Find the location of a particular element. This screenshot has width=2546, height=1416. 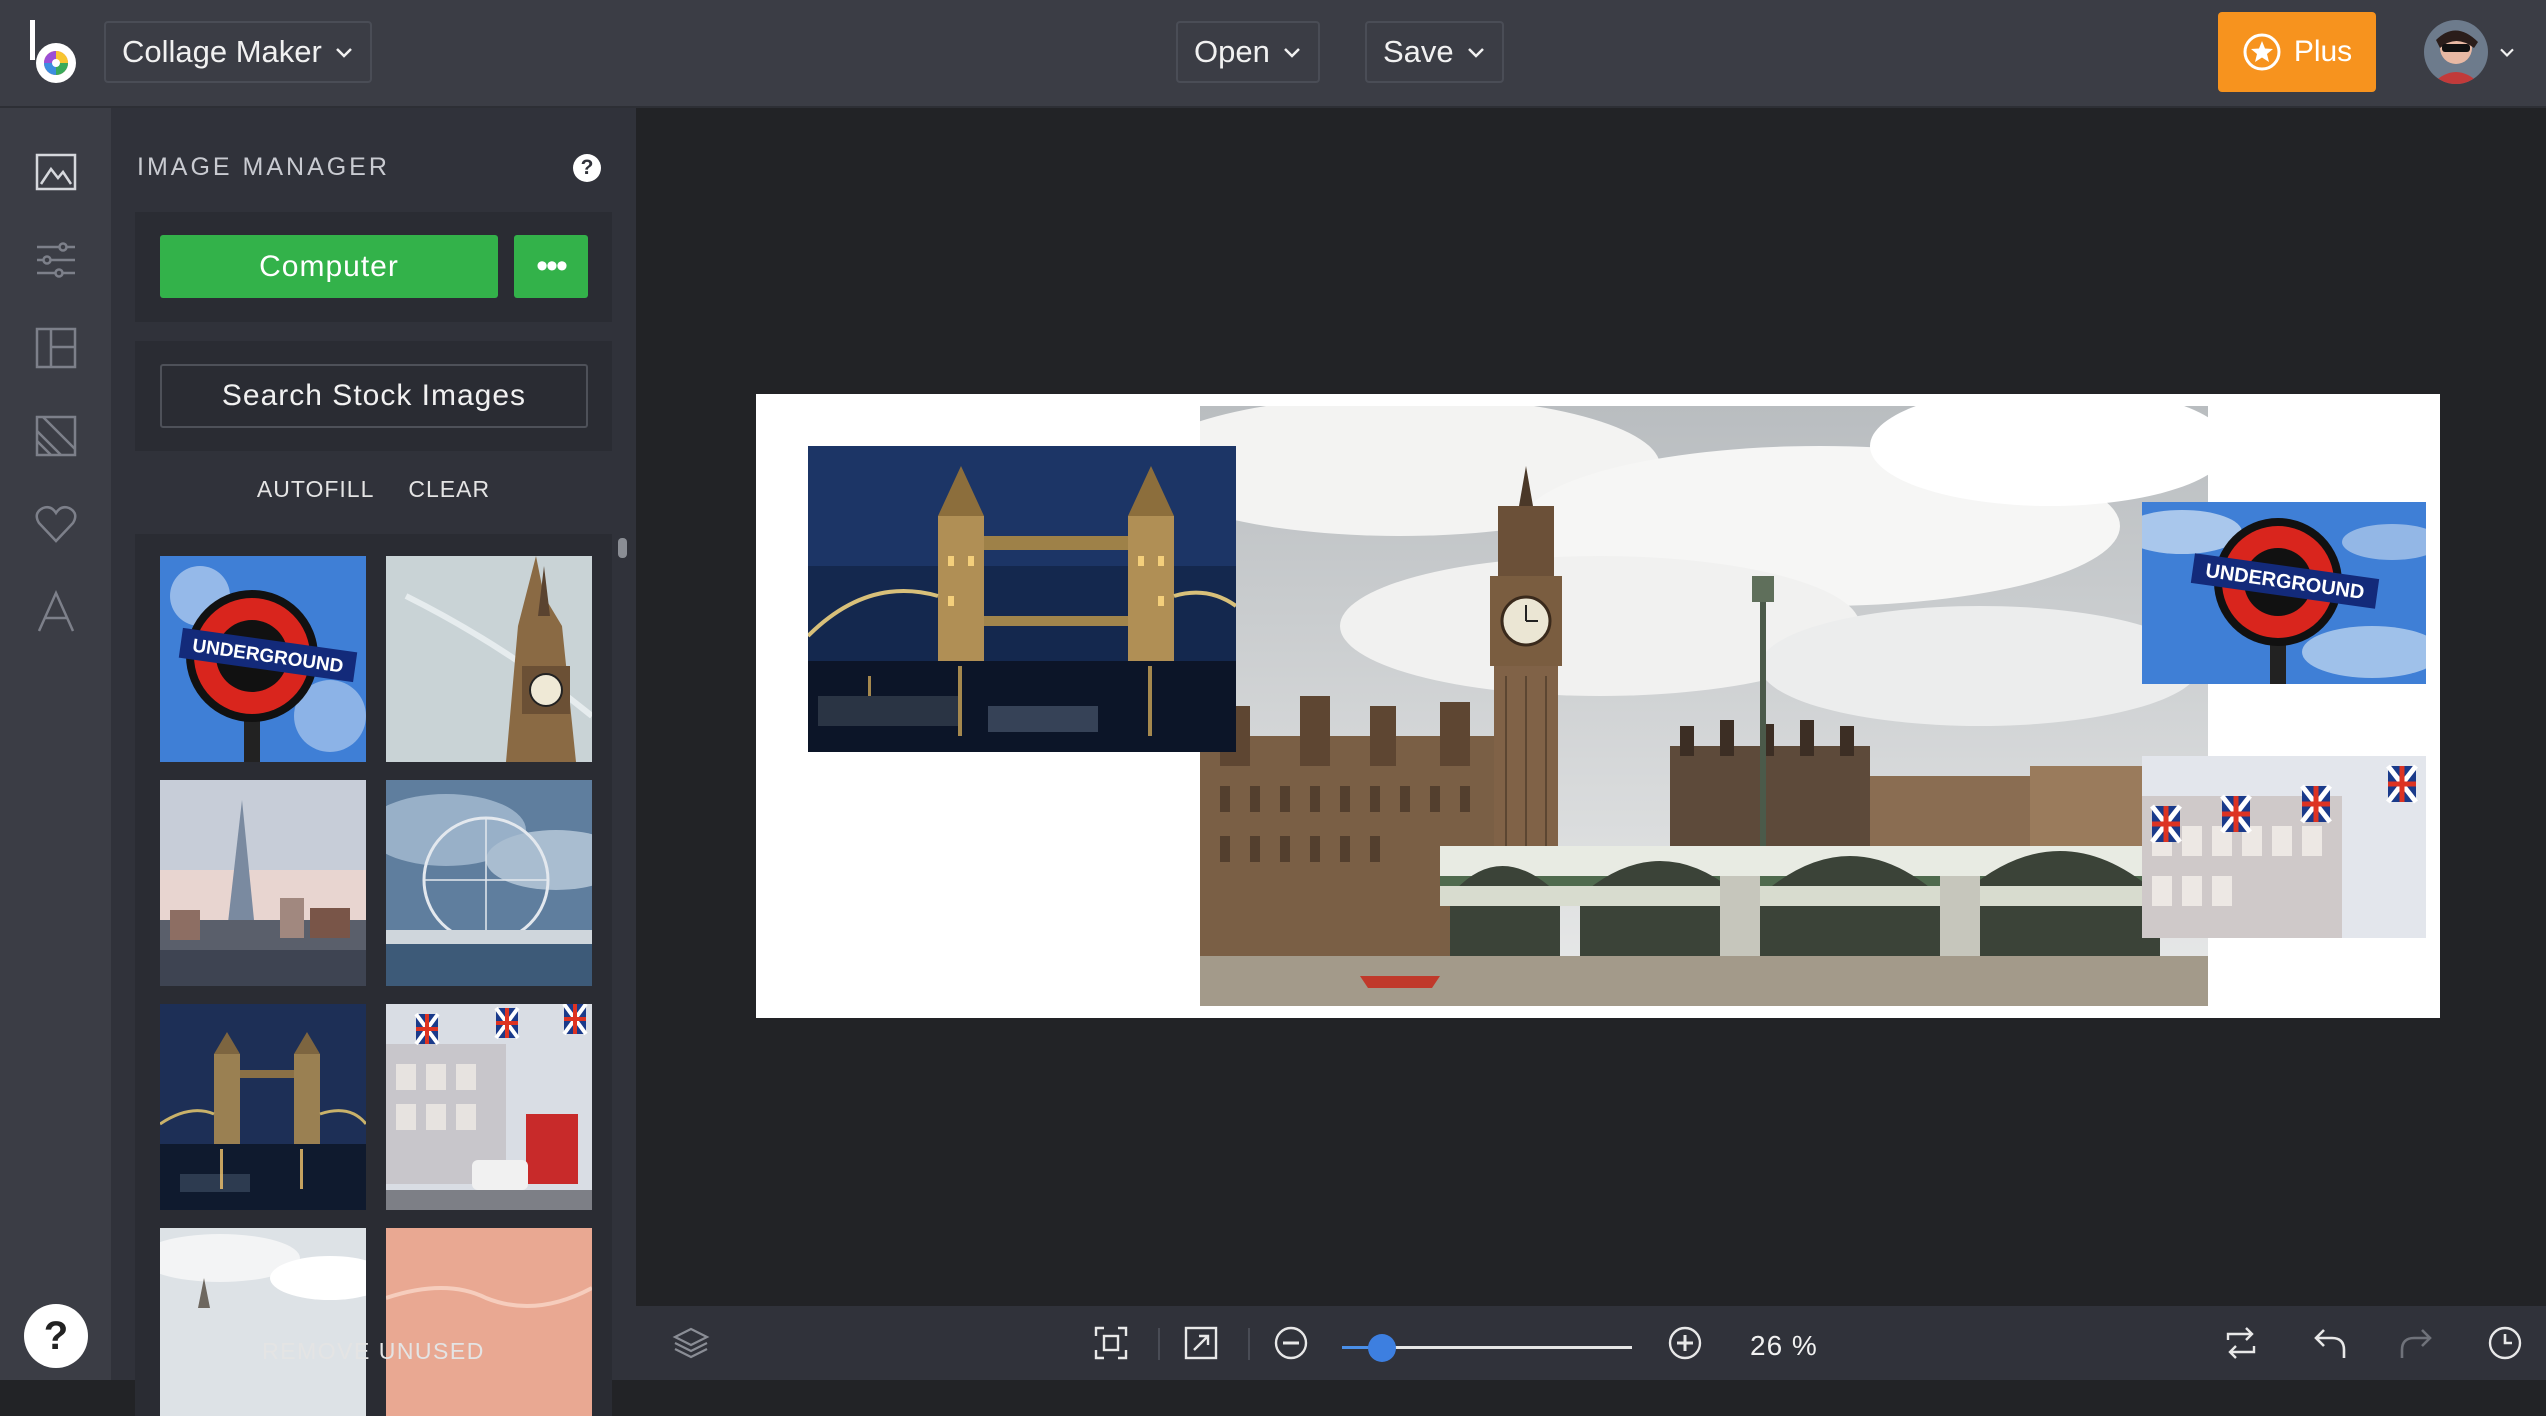

zoom-in-button is located at coordinates (1685, 1343).